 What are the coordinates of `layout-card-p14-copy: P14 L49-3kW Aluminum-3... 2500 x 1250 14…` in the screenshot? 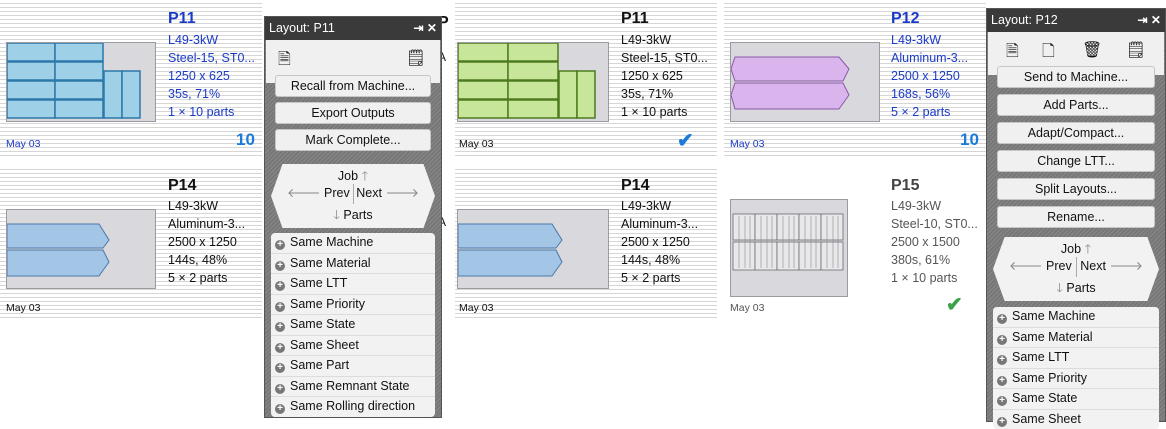 It's located at (586, 242).